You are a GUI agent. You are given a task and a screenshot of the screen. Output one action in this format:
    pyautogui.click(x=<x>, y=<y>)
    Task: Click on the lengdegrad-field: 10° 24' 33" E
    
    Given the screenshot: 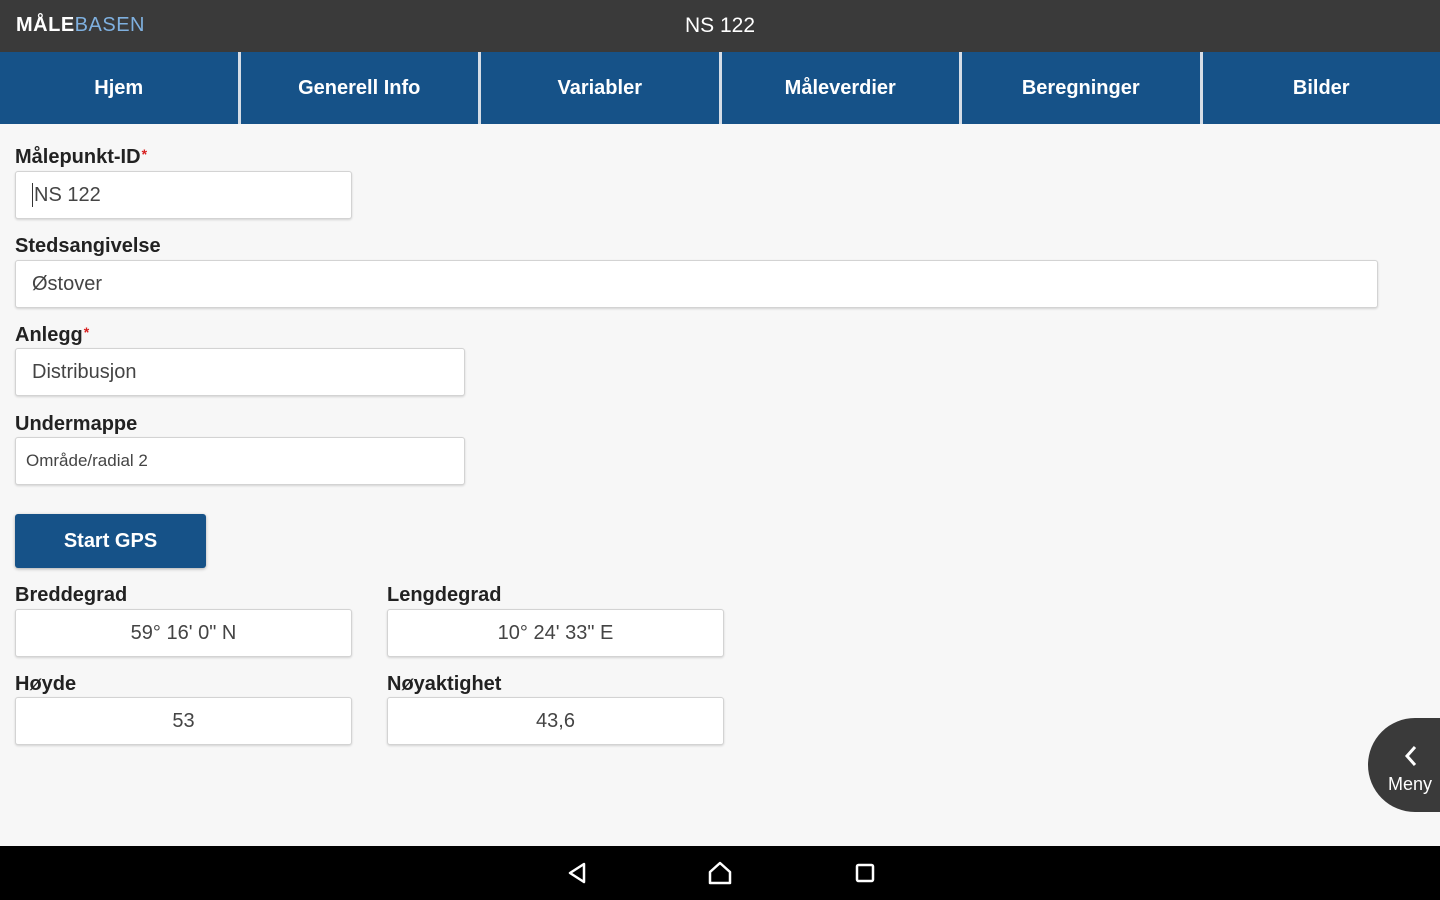 What is the action you would take?
    pyautogui.click(x=555, y=633)
    